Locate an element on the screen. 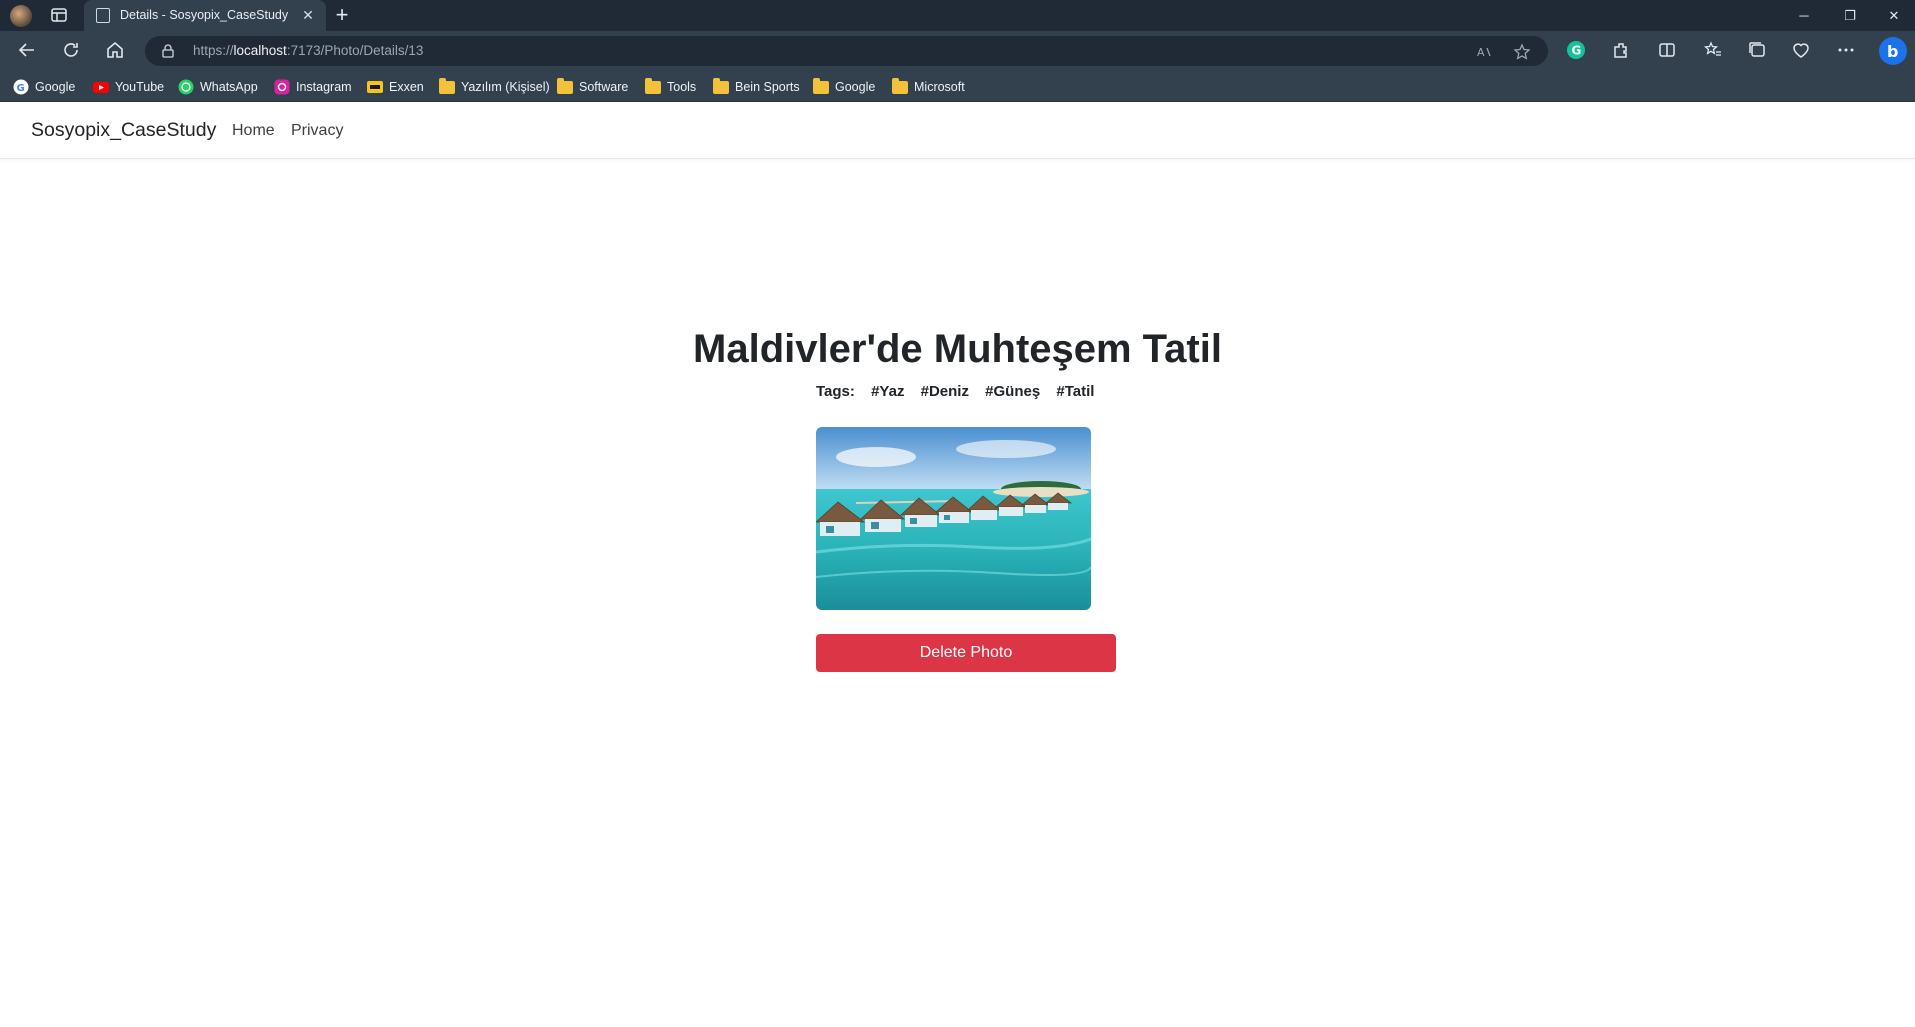 Image resolution: width=1915 pixels, height=1027 pixels. tag-item: #Deniz is located at coordinates (944, 391).